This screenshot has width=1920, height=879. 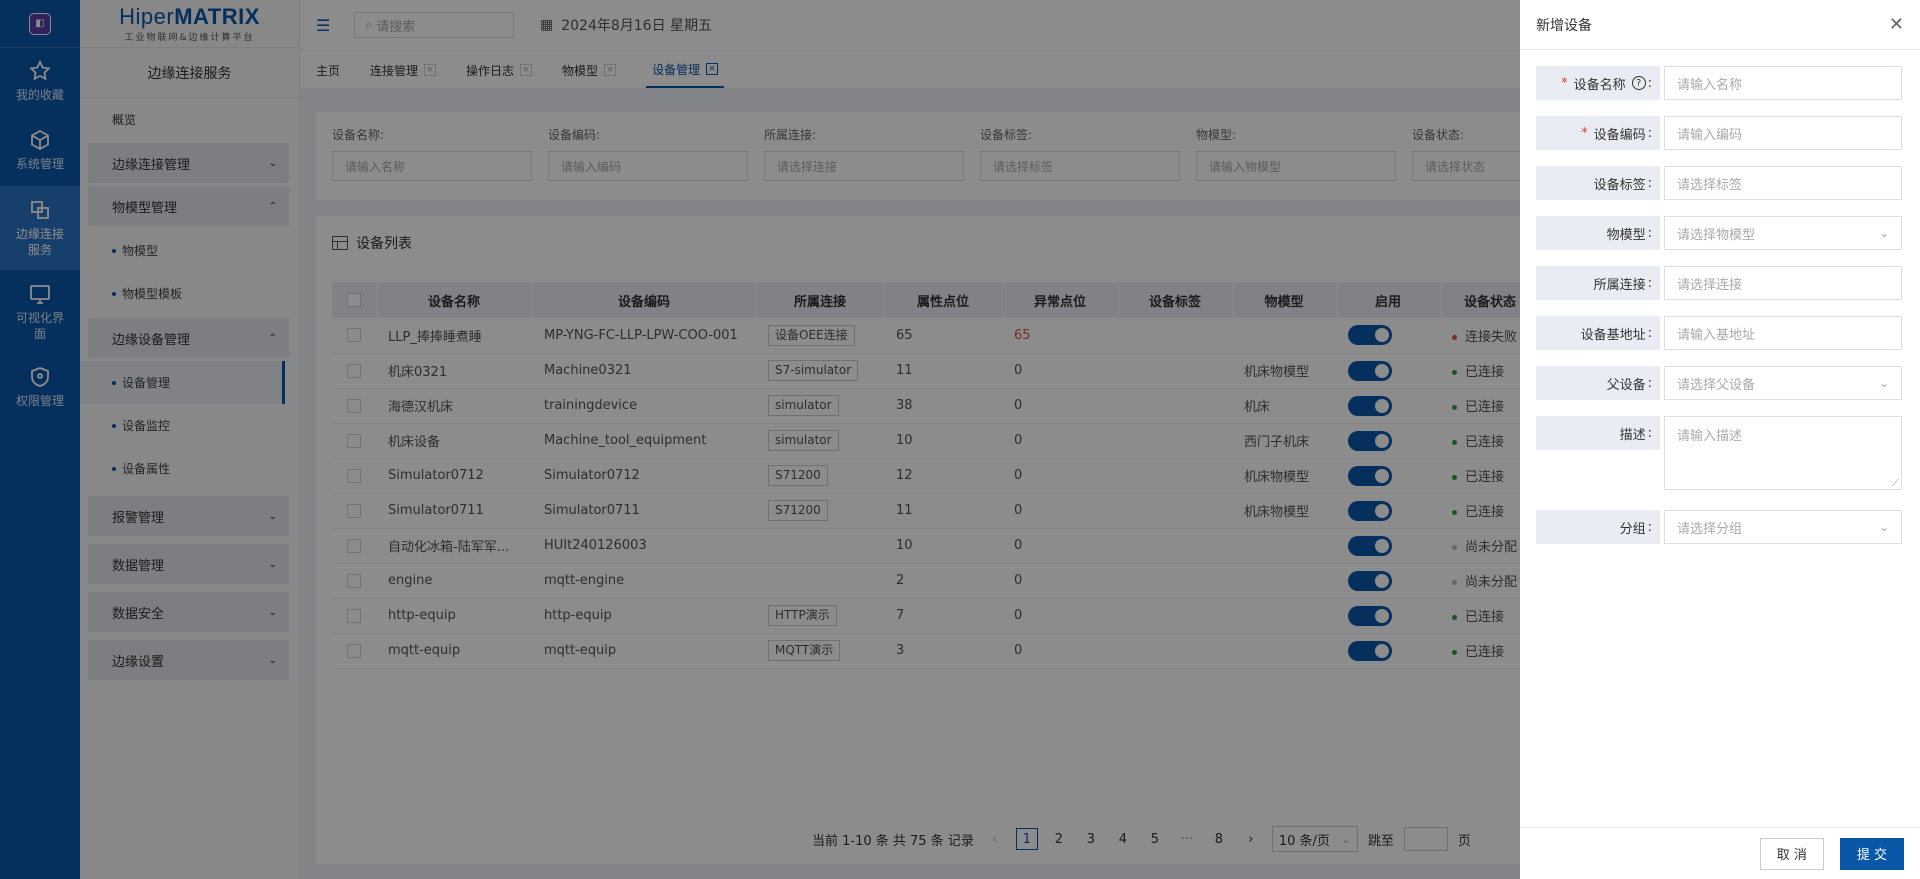 What do you see at coordinates (1783, 527) in the screenshot?
I see `form-select: 请选择分组 ⌄` at bounding box center [1783, 527].